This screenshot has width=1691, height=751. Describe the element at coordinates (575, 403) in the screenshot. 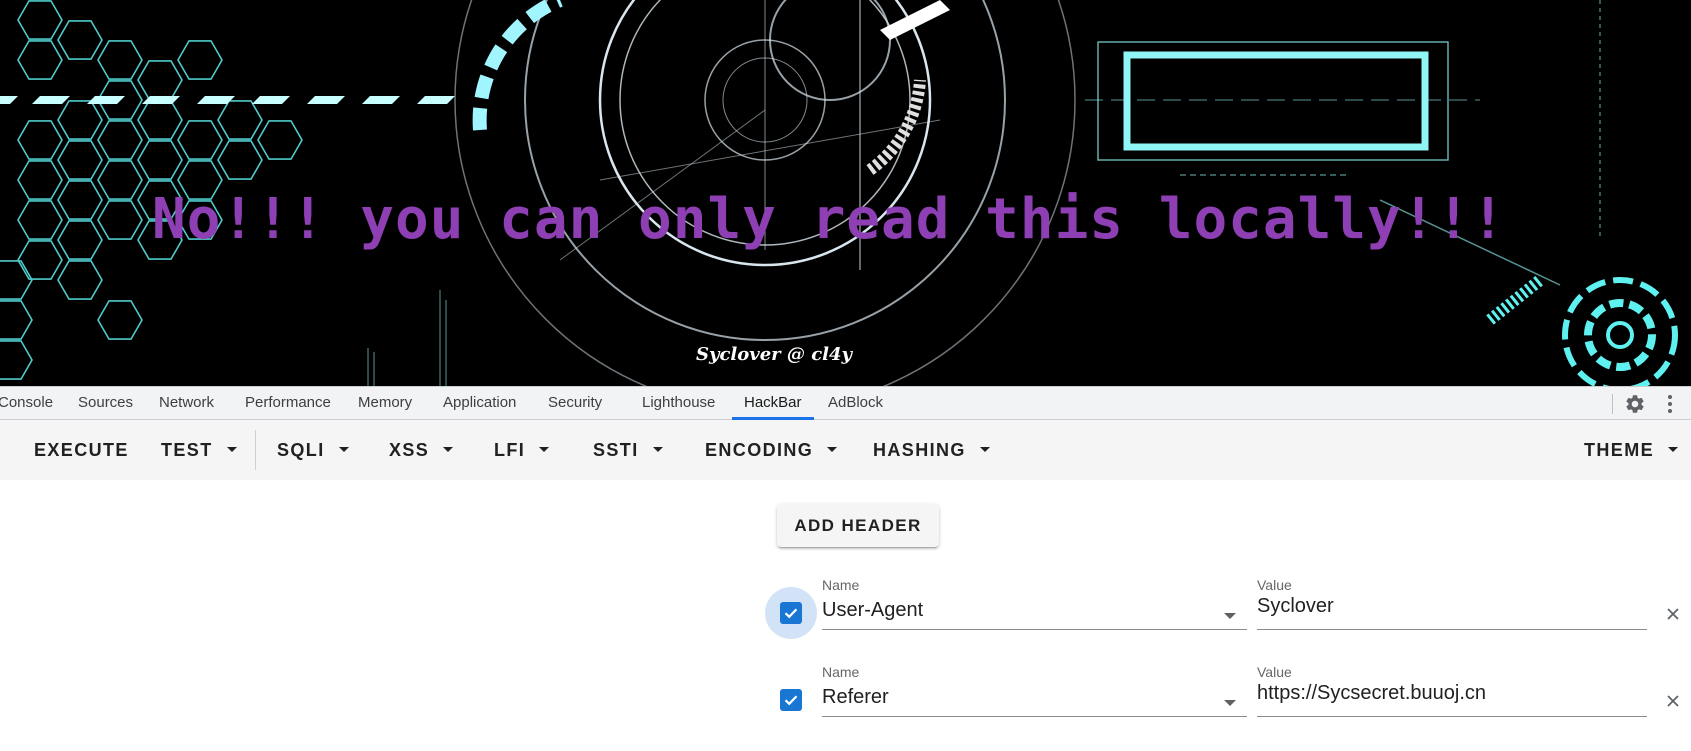

I see `tab-security: Security` at that location.